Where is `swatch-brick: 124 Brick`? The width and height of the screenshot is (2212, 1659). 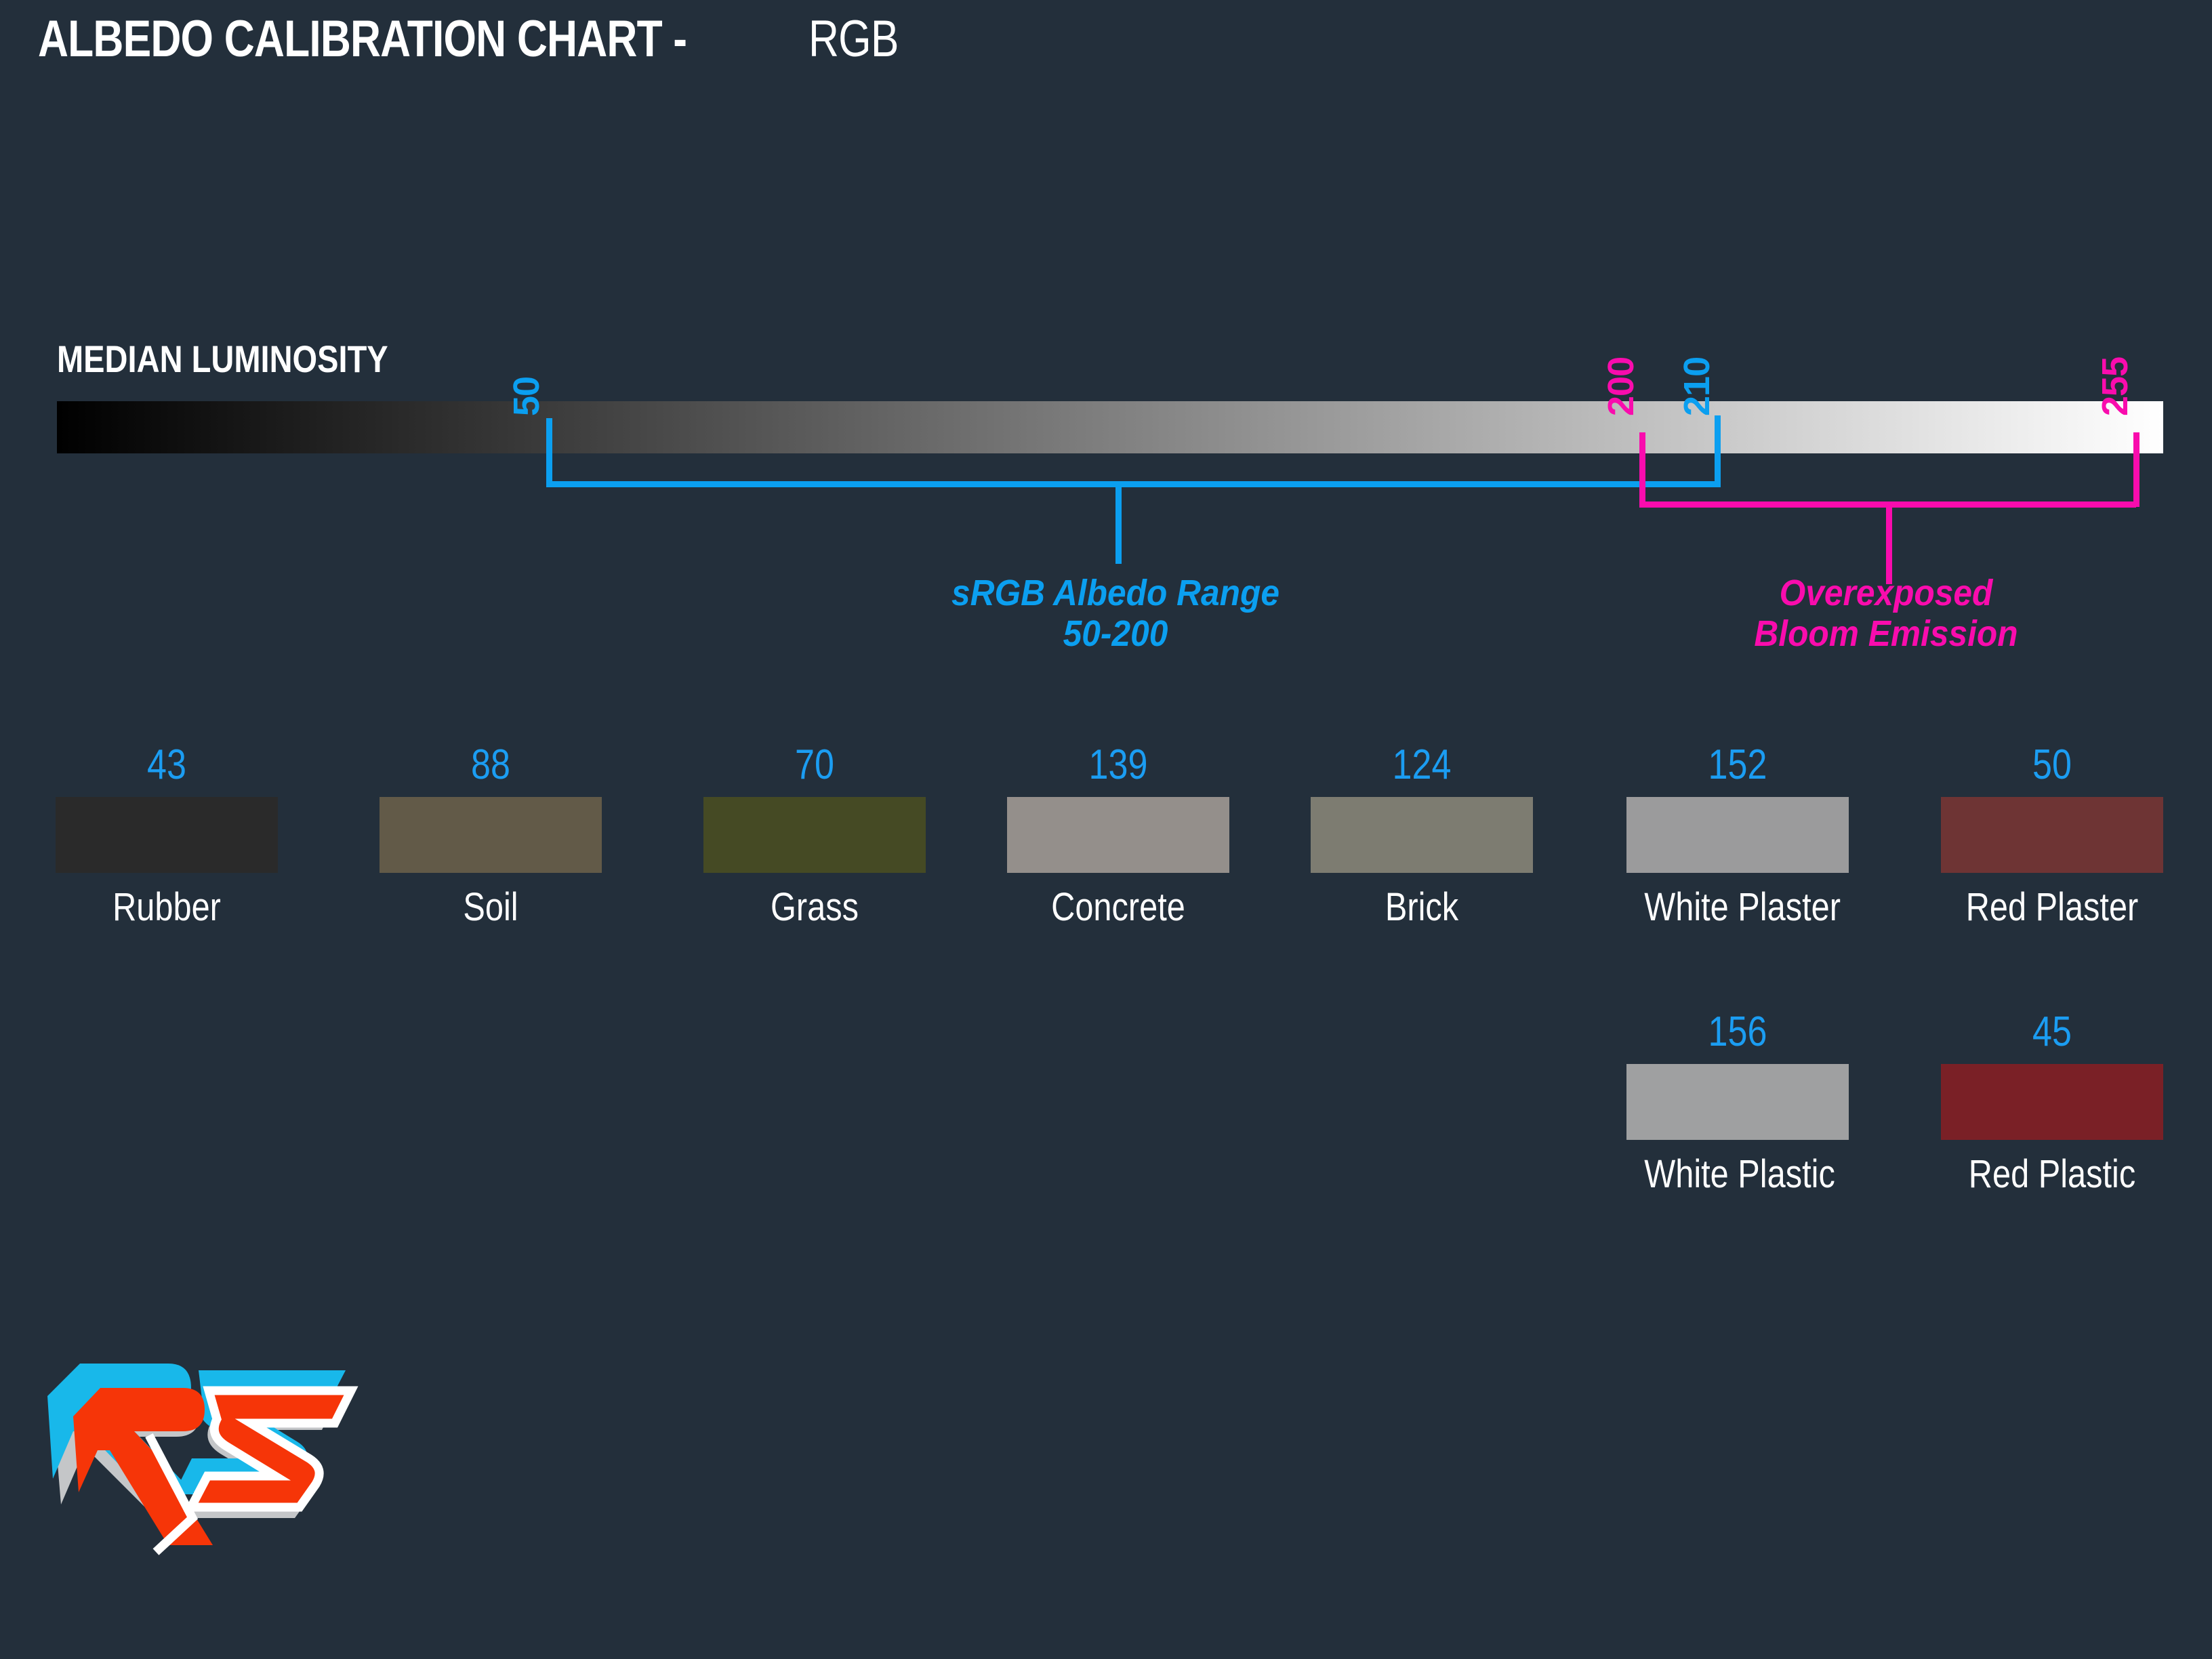
swatch-brick: 124 Brick is located at coordinates (1422, 836).